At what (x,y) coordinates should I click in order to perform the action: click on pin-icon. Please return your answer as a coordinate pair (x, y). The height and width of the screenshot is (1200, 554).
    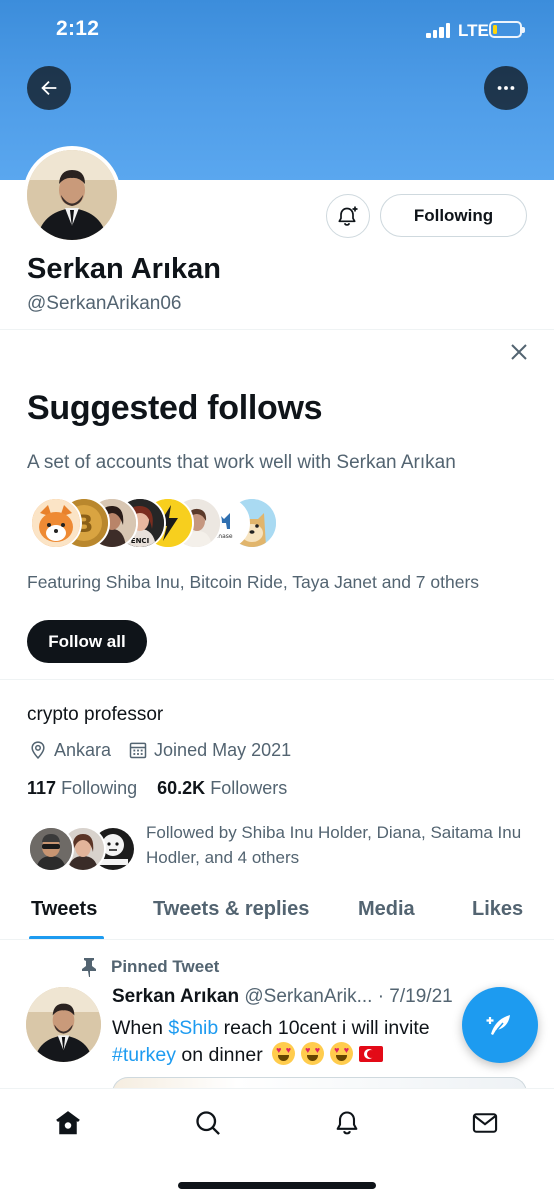
    Looking at the image, I should click on (89, 967).